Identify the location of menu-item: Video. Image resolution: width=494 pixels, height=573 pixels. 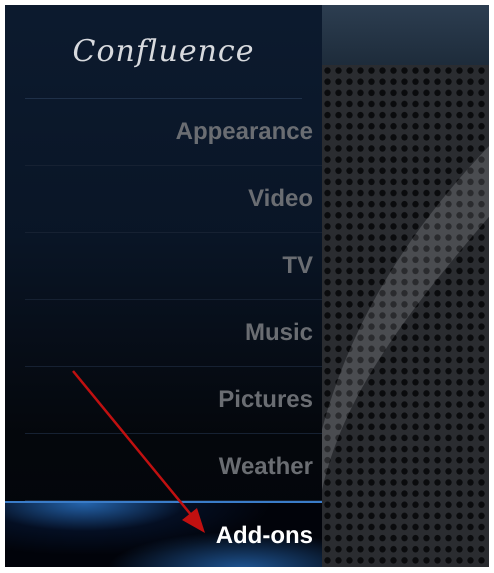
(280, 199).